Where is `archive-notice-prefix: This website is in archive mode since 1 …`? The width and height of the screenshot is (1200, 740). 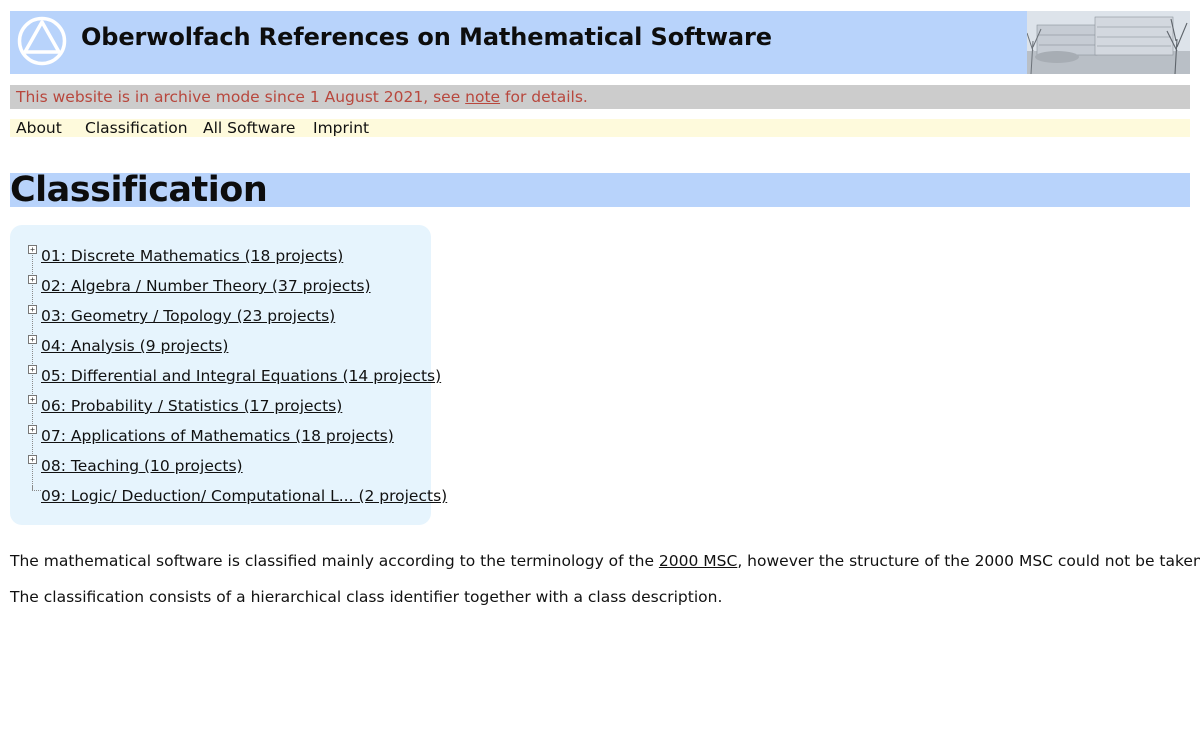
archive-notice-prefix: This website is in archive mode since 1 … is located at coordinates (241, 97).